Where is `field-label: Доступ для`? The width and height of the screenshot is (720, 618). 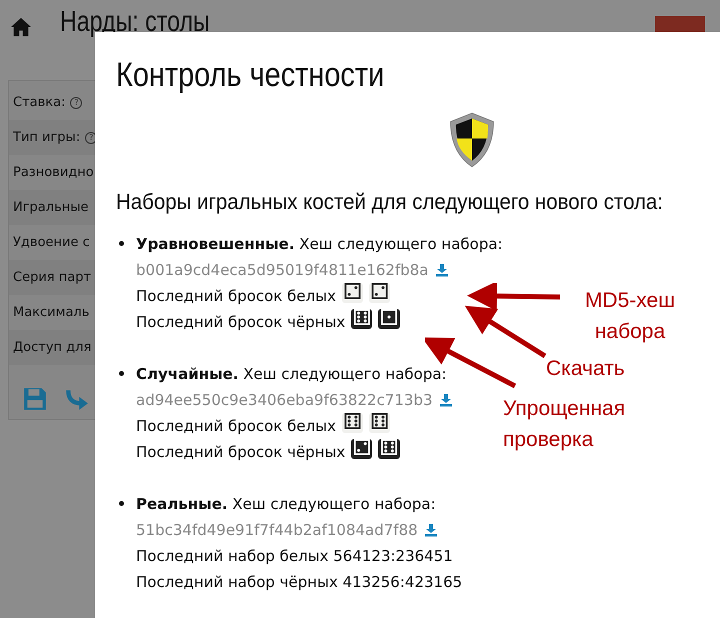
field-label: Доступ для is located at coordinates (52, 347).